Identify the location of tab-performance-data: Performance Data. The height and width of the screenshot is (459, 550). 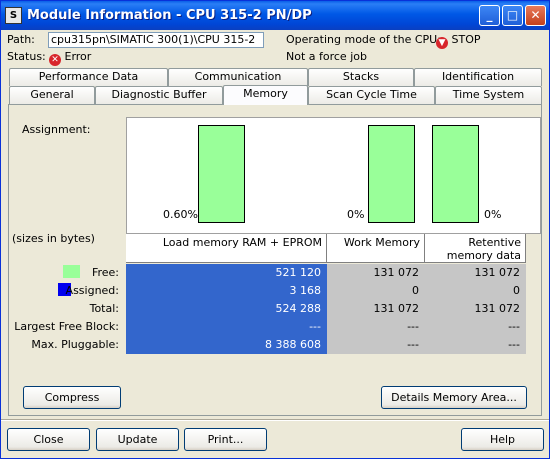
(88, 77).